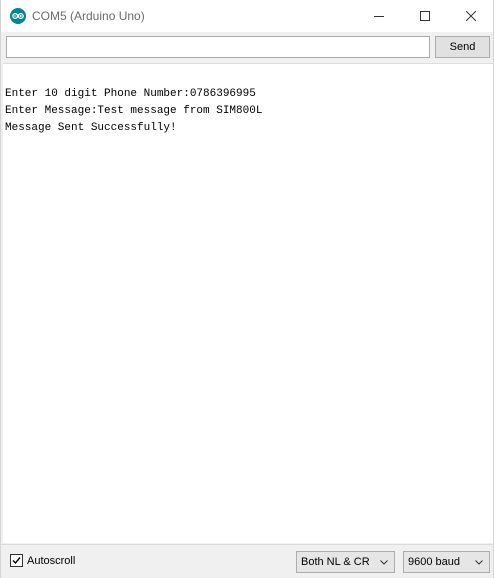 This screenshot has height=578, width=494. Describe the element at coordinates (18, 16) in the screenshot. I see `arduino-logo-icon` at that location.